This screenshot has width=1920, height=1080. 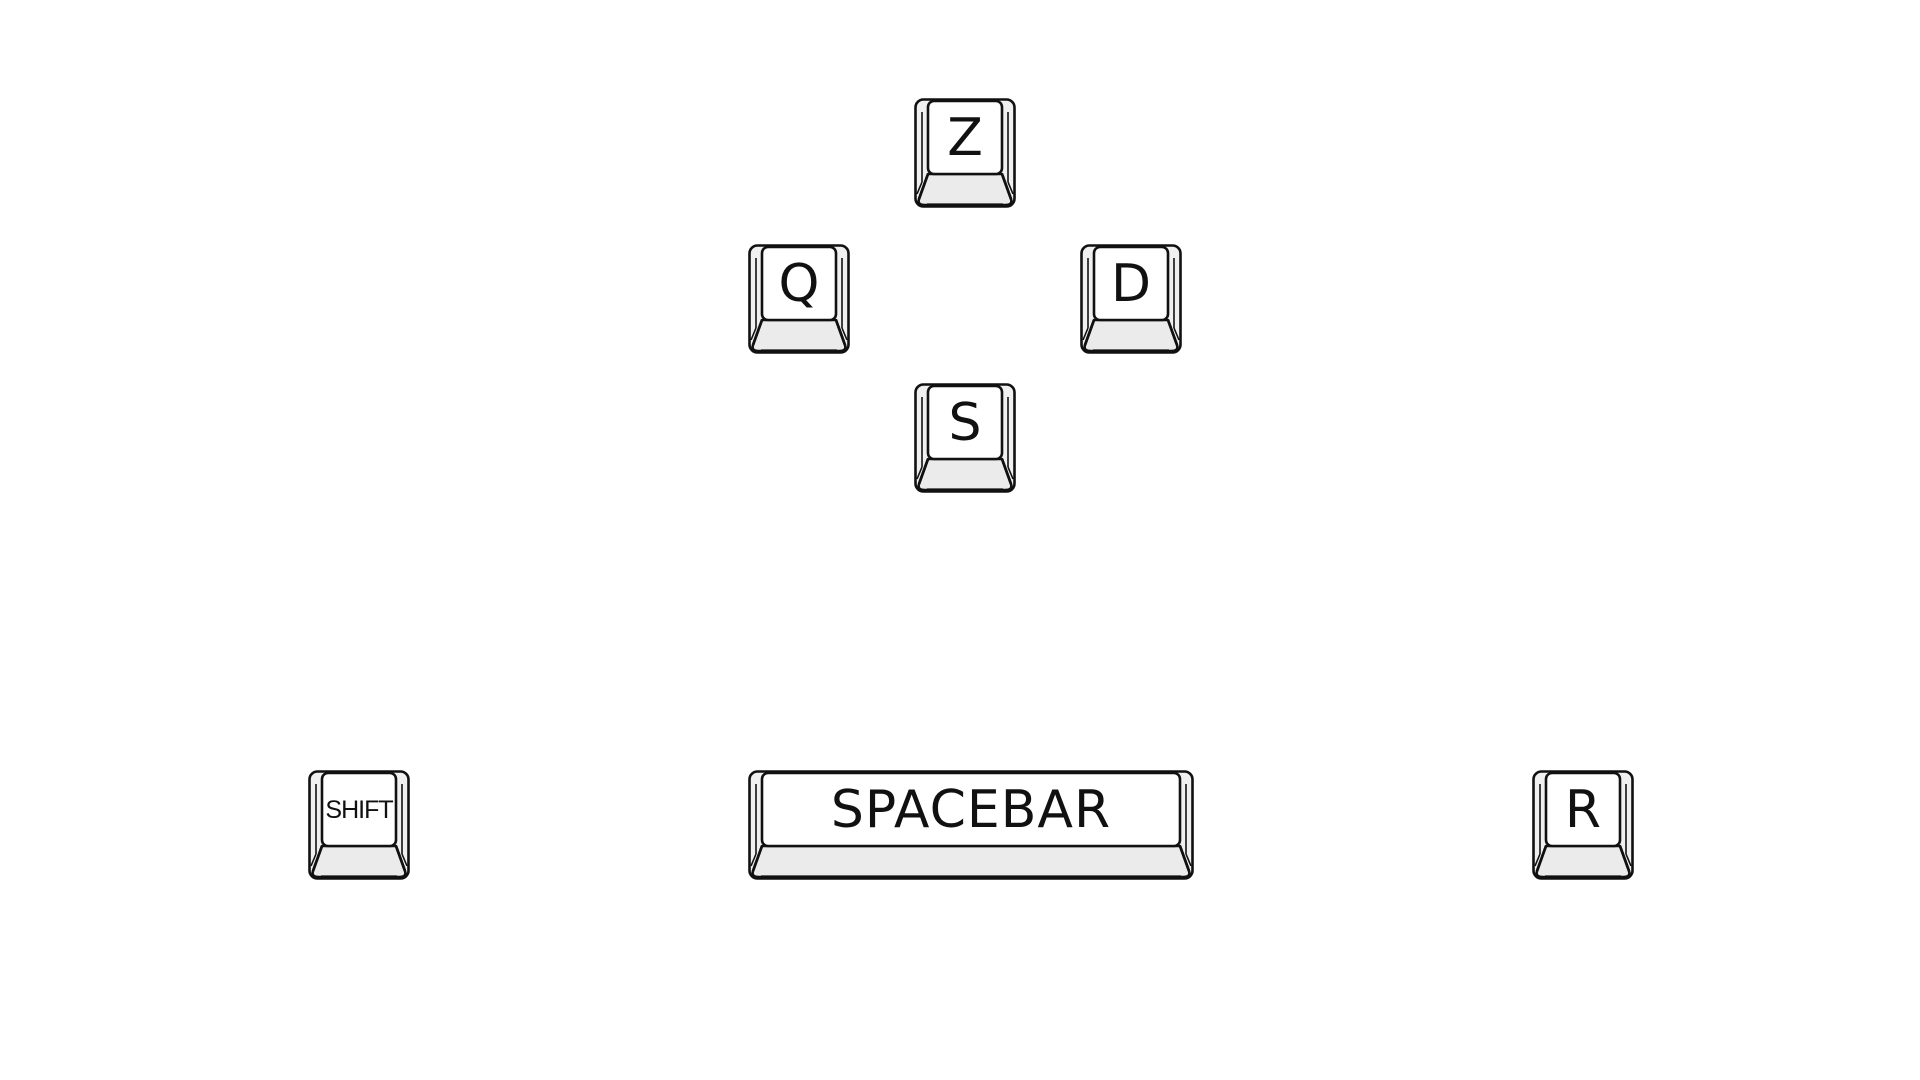 What do you see at coordinates (359, 809) in the screenshot?
I see `key-shift-label: SHIFT` at bounding box center [359, 809].